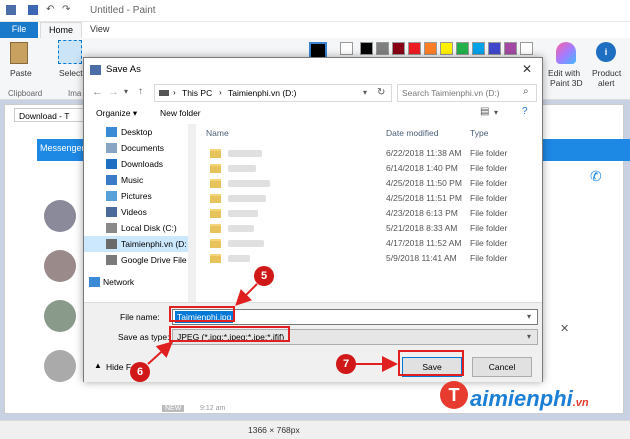 The image size is (630, 439). I want to click on arrow-step5, so click(246, 294).